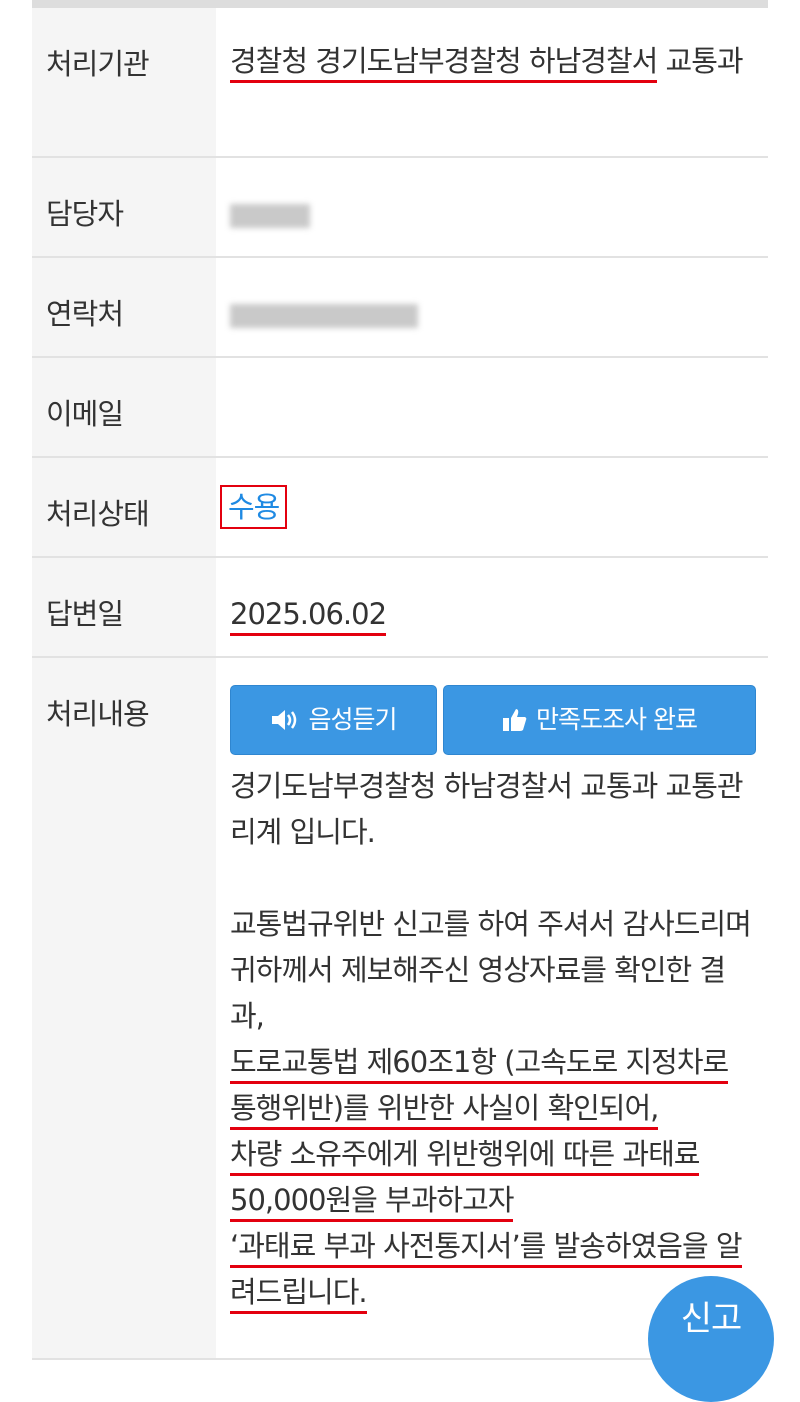  What do you see at coordinates (124, 407) in the screenshot?
I see `email-label: 이메일` at bounding box center [124, 407].